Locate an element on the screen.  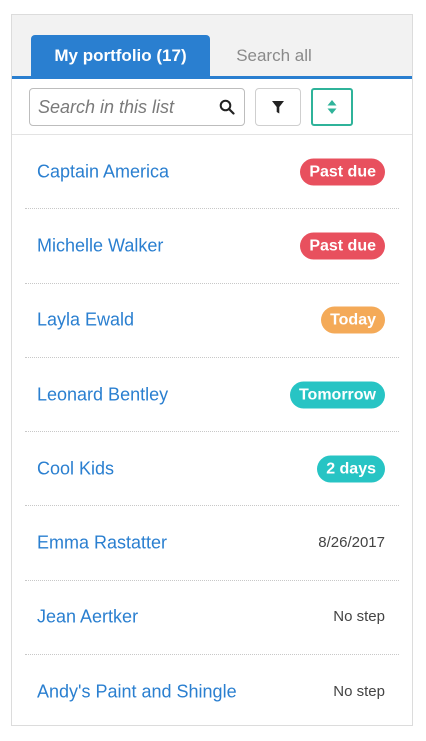
tab-bar: My portfolio (17) Search all is located at coordinates (212, 47).